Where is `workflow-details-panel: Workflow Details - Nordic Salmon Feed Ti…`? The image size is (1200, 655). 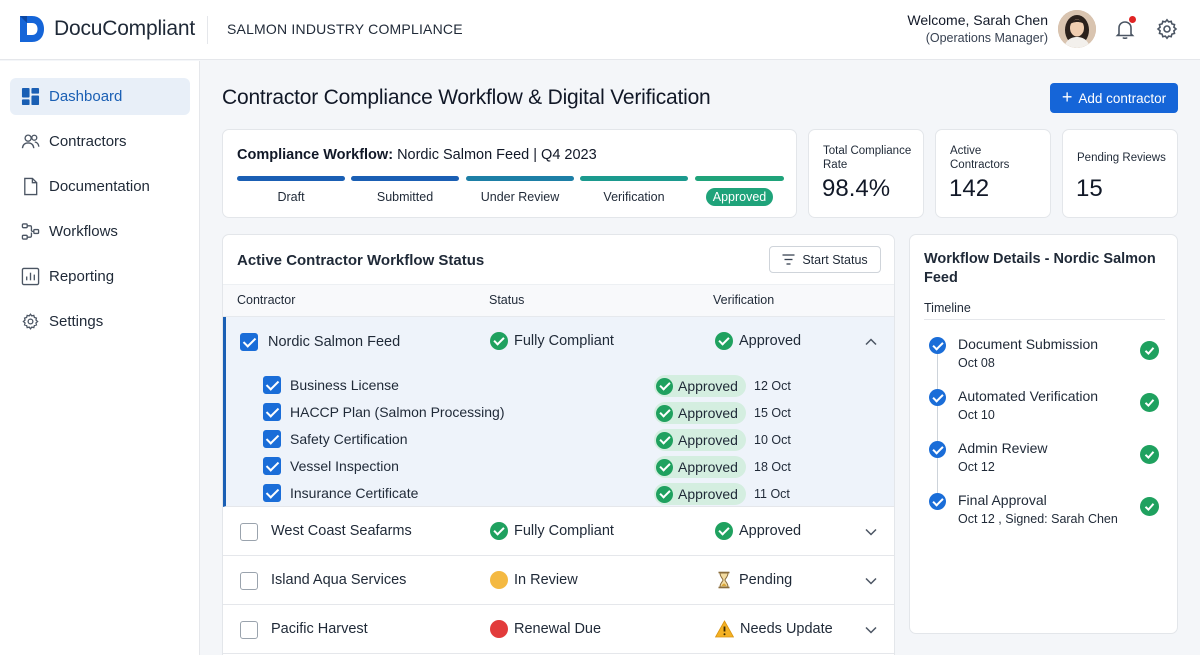 workflow-details-panel: Workflow Details - Nordic Salmon Feed Ti… is located at coordinates (1043, 434).